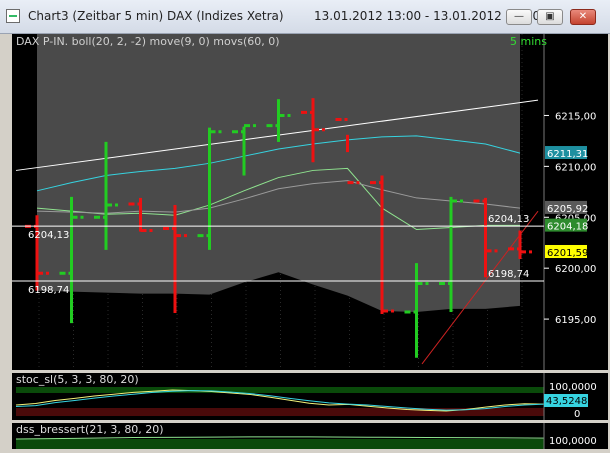 This screenshot has width=610, height=453. What do you see at coordinates (528, 41) in the screenshot?
I see `timeframe-label: 5 mins` at bounding box center [528, 41].